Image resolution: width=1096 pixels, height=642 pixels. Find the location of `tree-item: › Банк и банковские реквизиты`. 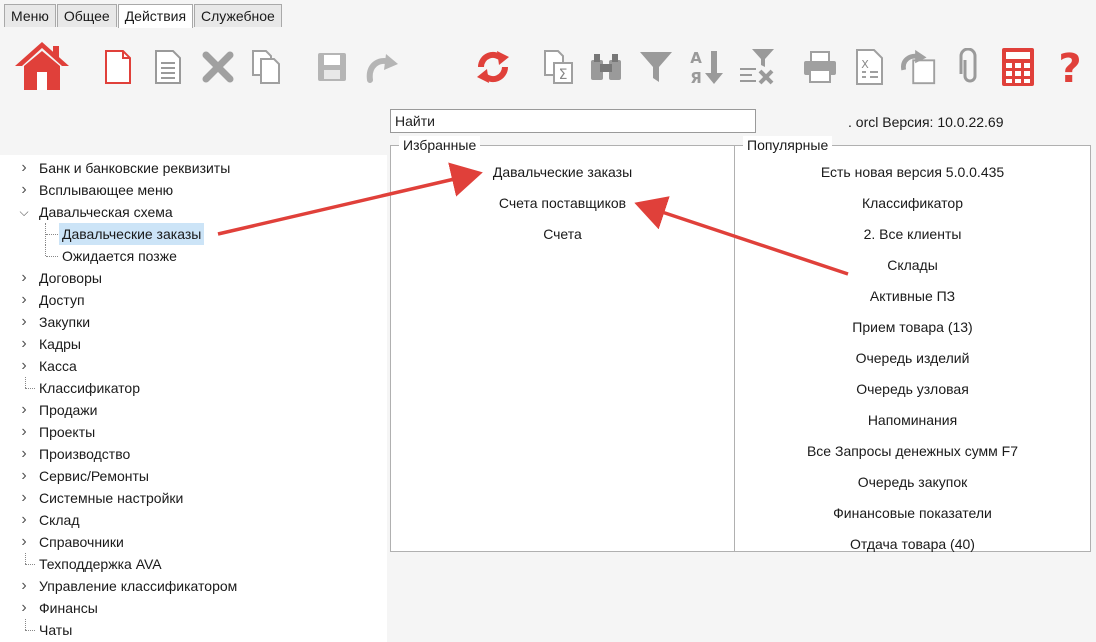

tree-item: › Банк и банковские реквизиты is located at coordinates (193, 168).